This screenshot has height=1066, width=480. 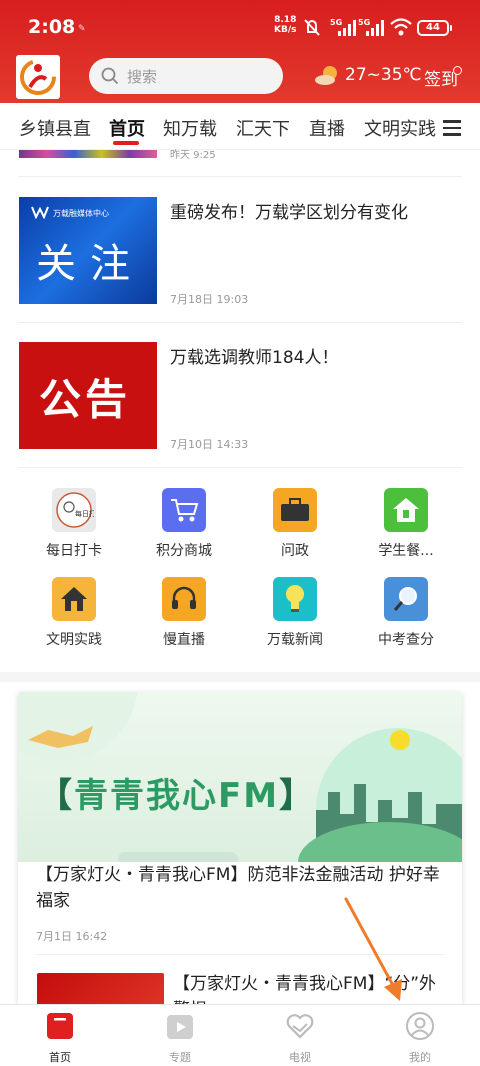 What do you see at coordinates (142, 77) in the screenshot?
I see `search-placeholder: 搜索` at bounding box center [142, 77].